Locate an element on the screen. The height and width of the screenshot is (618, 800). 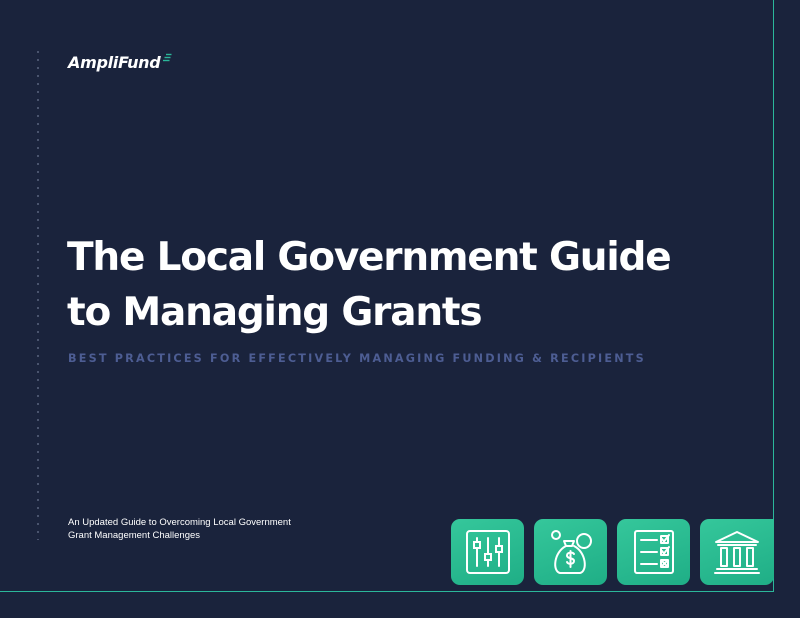
frame-bottom-line is located at coordinates (387, 591).